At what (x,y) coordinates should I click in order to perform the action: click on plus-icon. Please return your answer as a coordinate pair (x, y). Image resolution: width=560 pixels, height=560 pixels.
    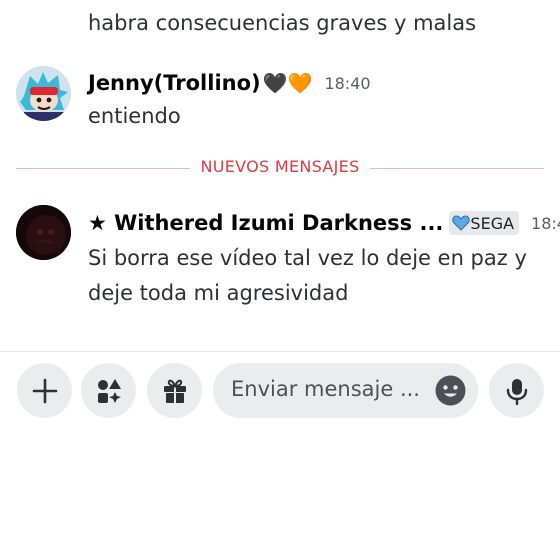
    Looking at the image, I should click on (44, 390).